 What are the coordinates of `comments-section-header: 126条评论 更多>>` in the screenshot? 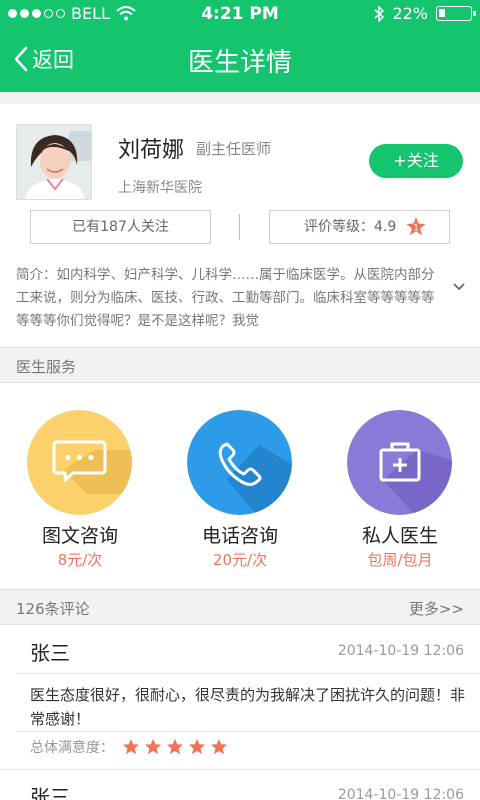 It's located at (240, 607).